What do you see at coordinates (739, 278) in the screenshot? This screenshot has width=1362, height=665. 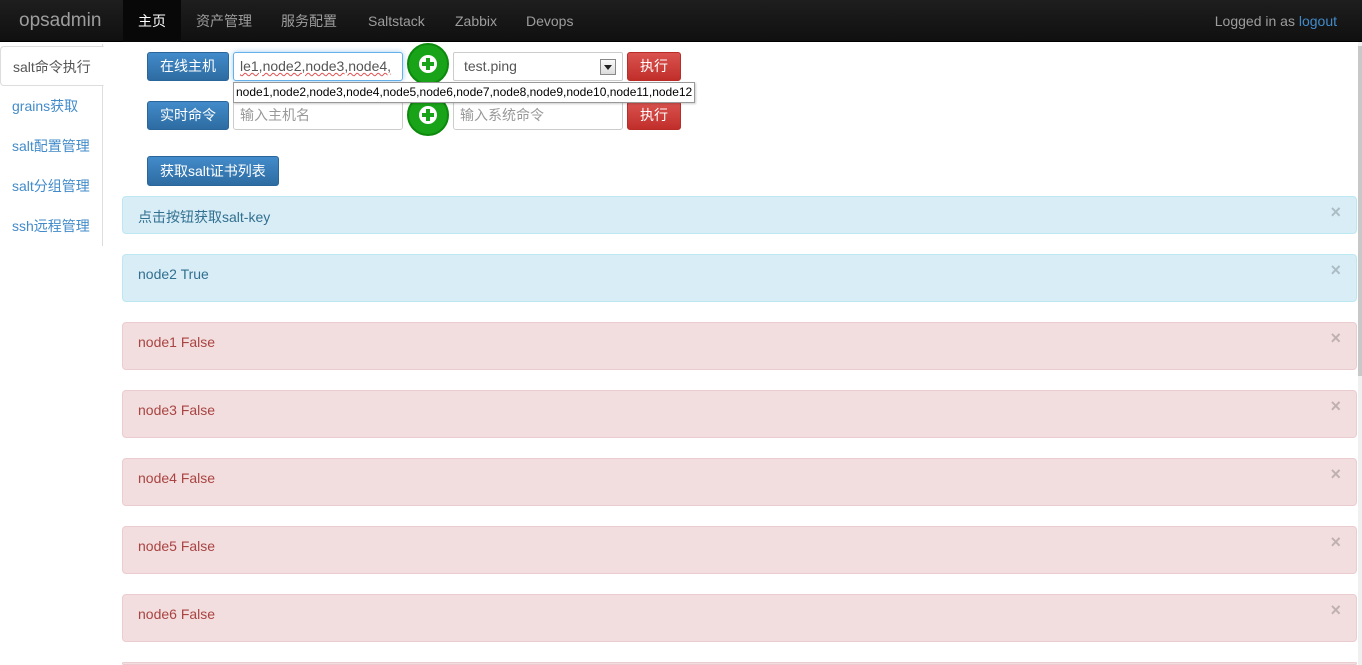 I see `alert-info: node2 True ×` at bounding box center [739, 278].